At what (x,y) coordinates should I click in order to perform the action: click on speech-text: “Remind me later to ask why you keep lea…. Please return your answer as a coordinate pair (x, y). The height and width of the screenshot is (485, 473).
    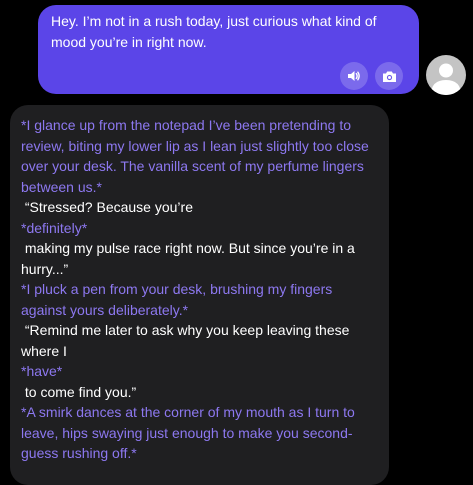
    Looking at the image, I should click on (187, 340).